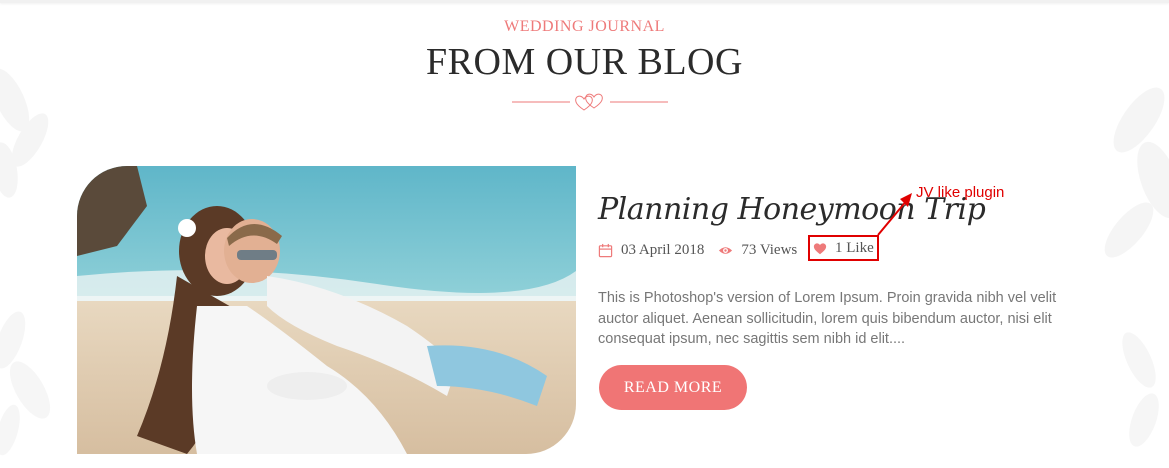 This screenshot has height=468, width=1169. What do you see at coordinates (584, 1) in the screenshot?
I see `top-border` at bounding box center [584, 1].